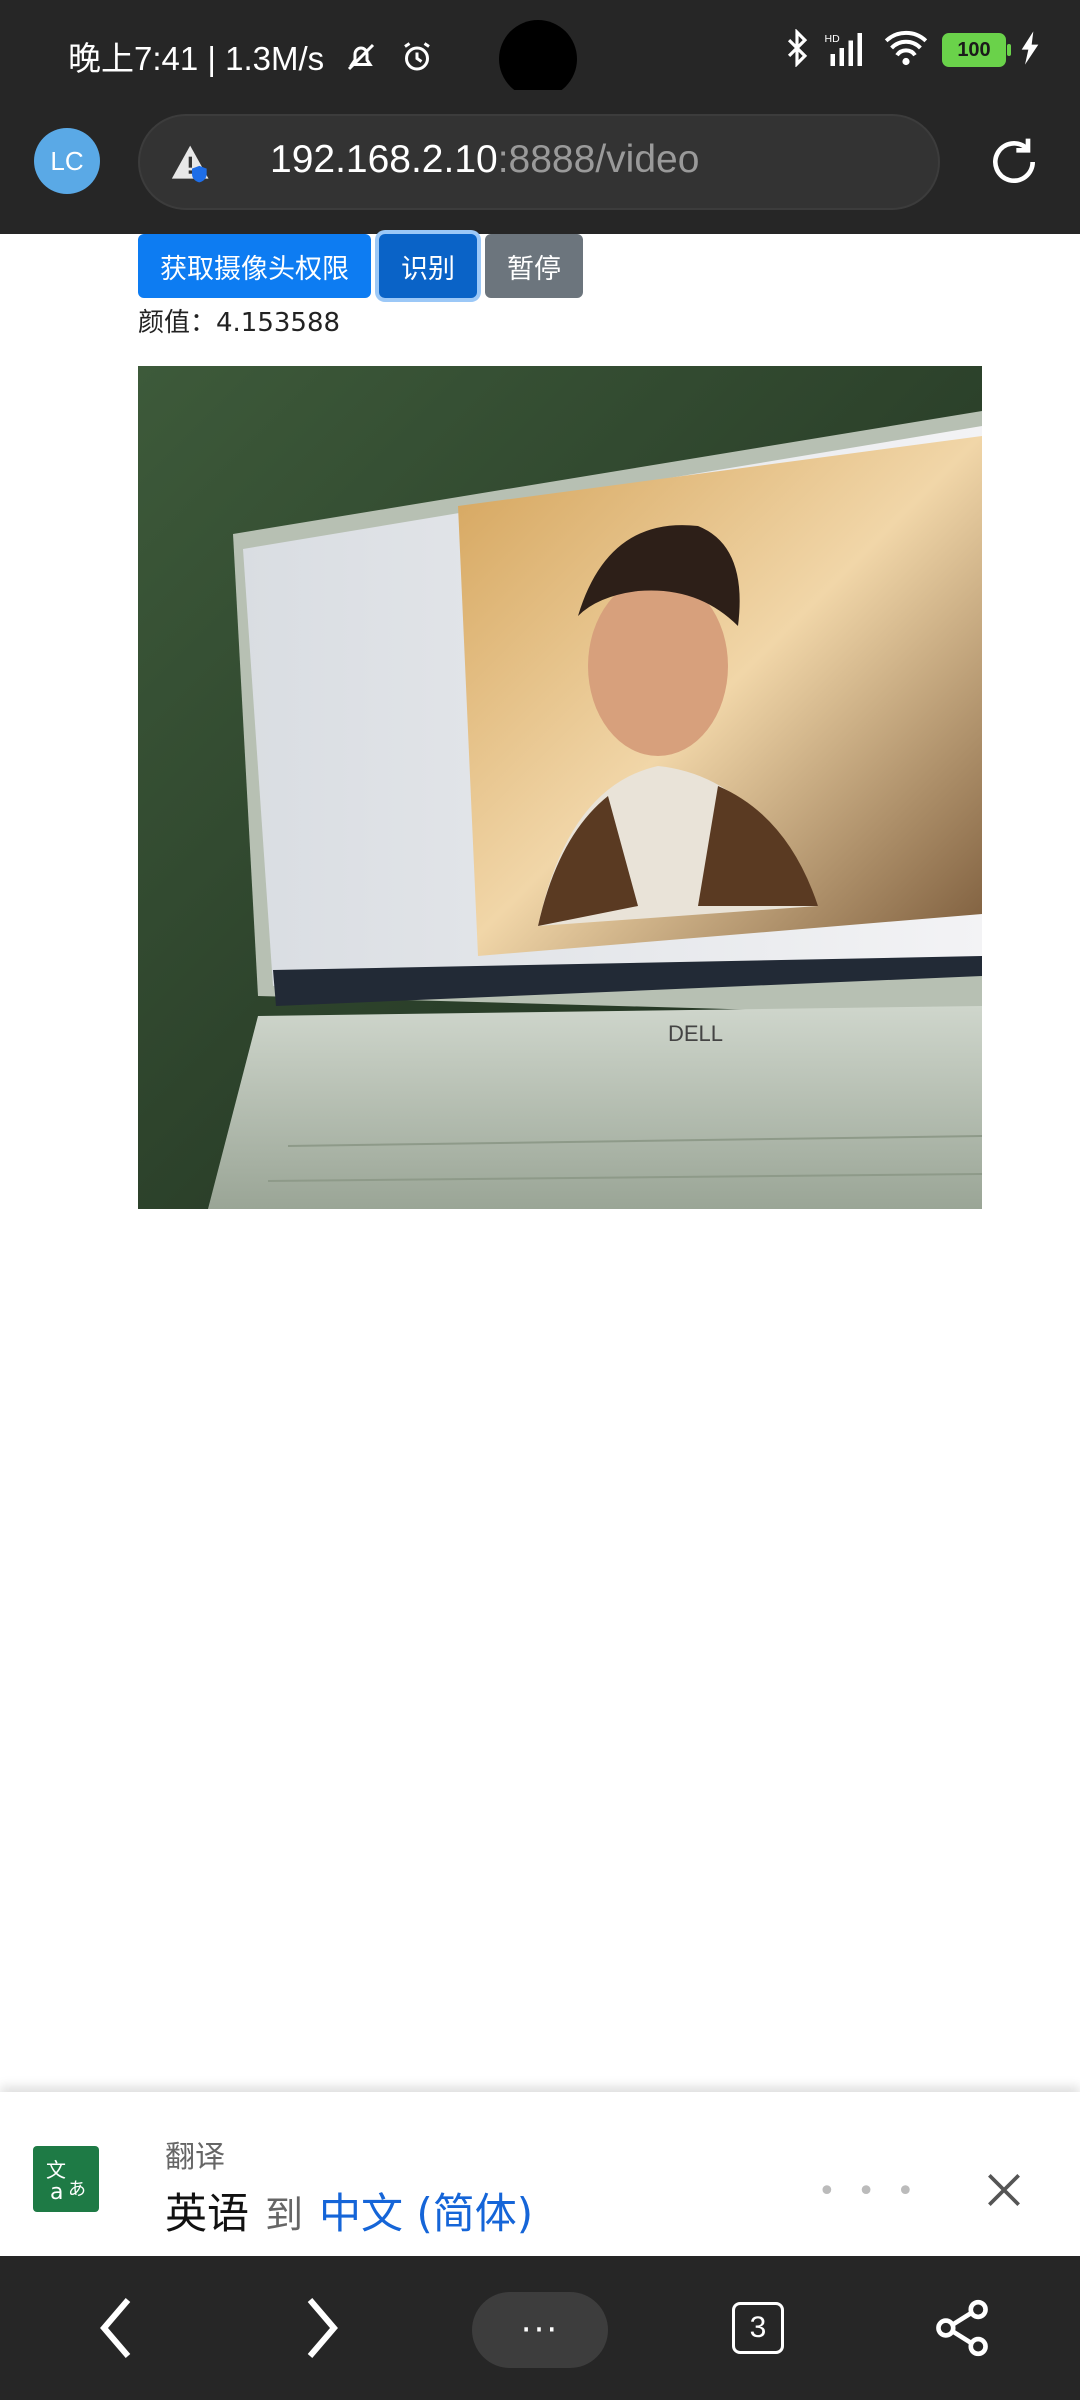 The image size is (1080, 2400). I want to click on forward-icon, so click(322, 2330).